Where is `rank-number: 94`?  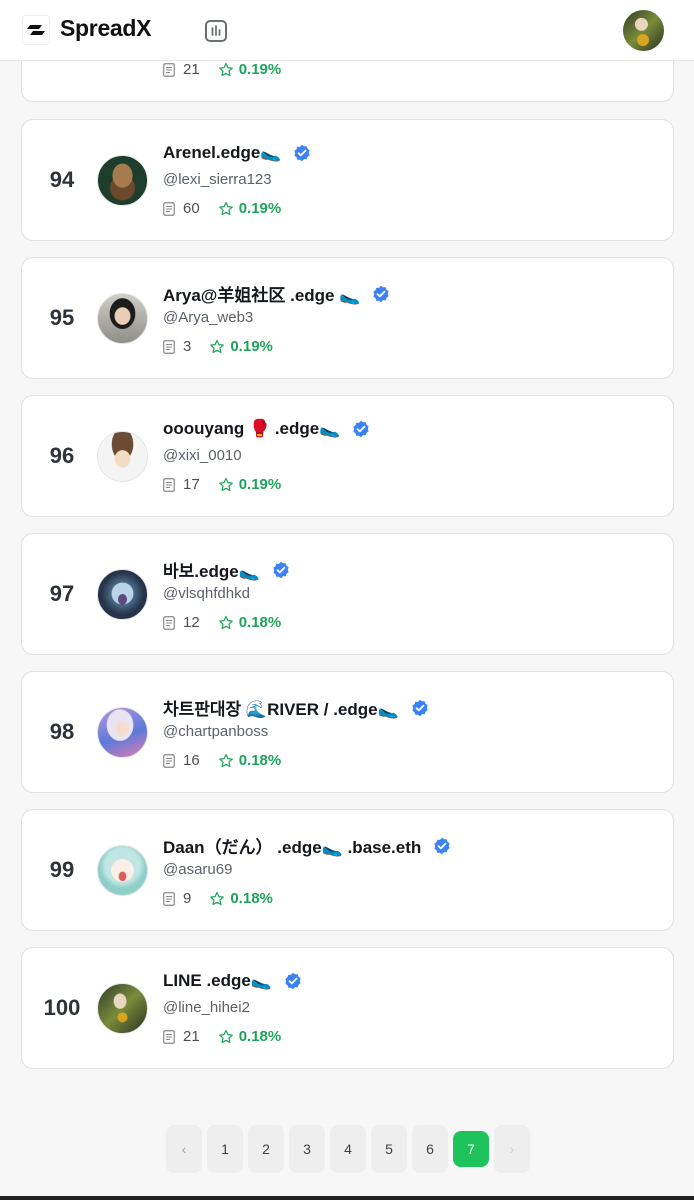 rank-number: 94 is located at coordinates (62, 179).